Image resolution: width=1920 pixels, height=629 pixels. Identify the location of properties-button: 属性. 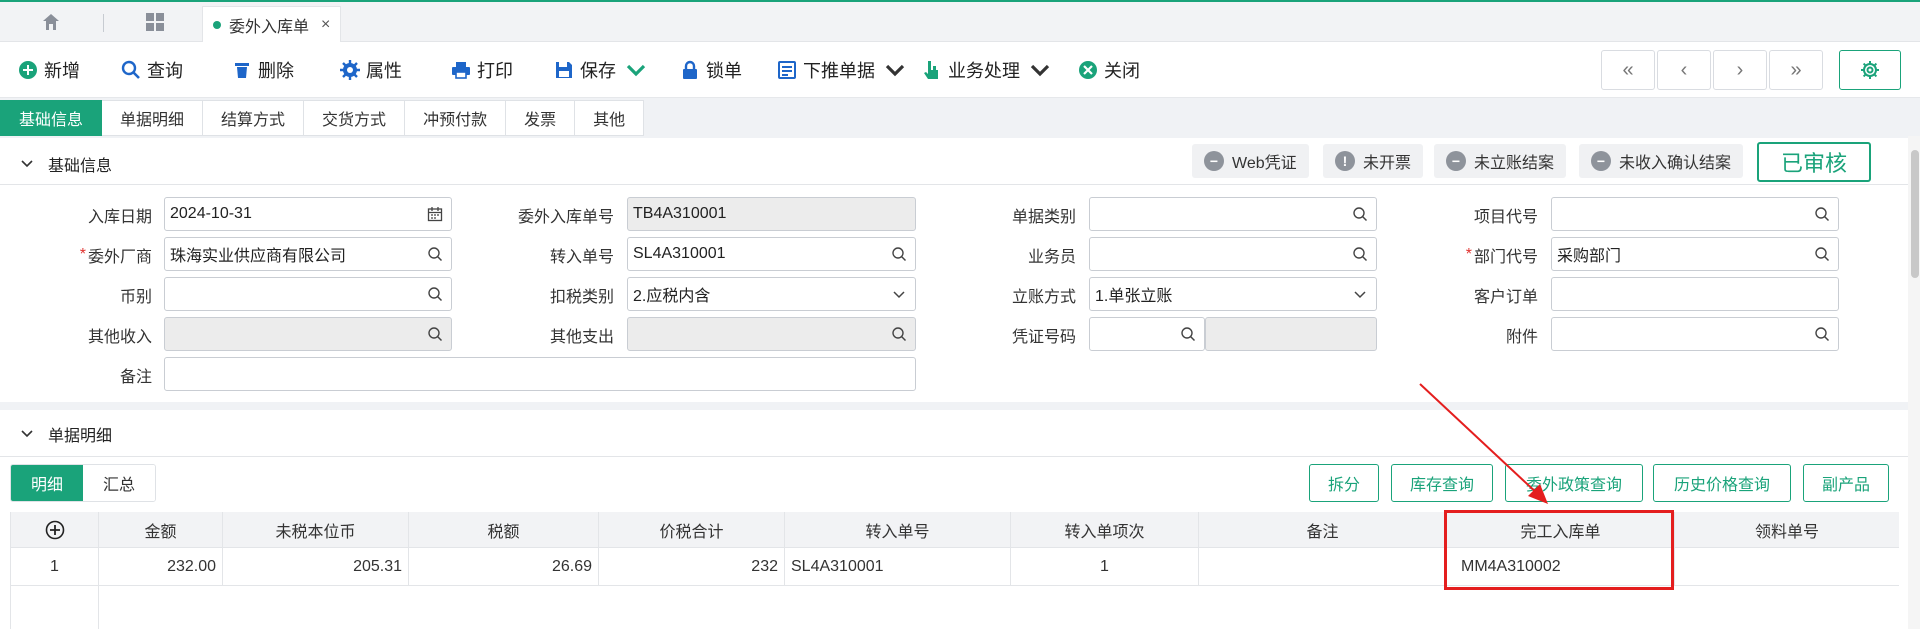
(371, 70).